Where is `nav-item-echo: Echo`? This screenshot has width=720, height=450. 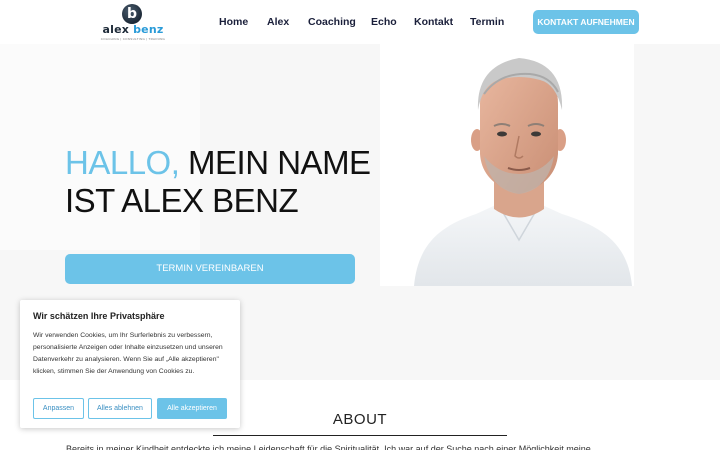 nav-item-echo: Echo is located at coordinates (384, 22).